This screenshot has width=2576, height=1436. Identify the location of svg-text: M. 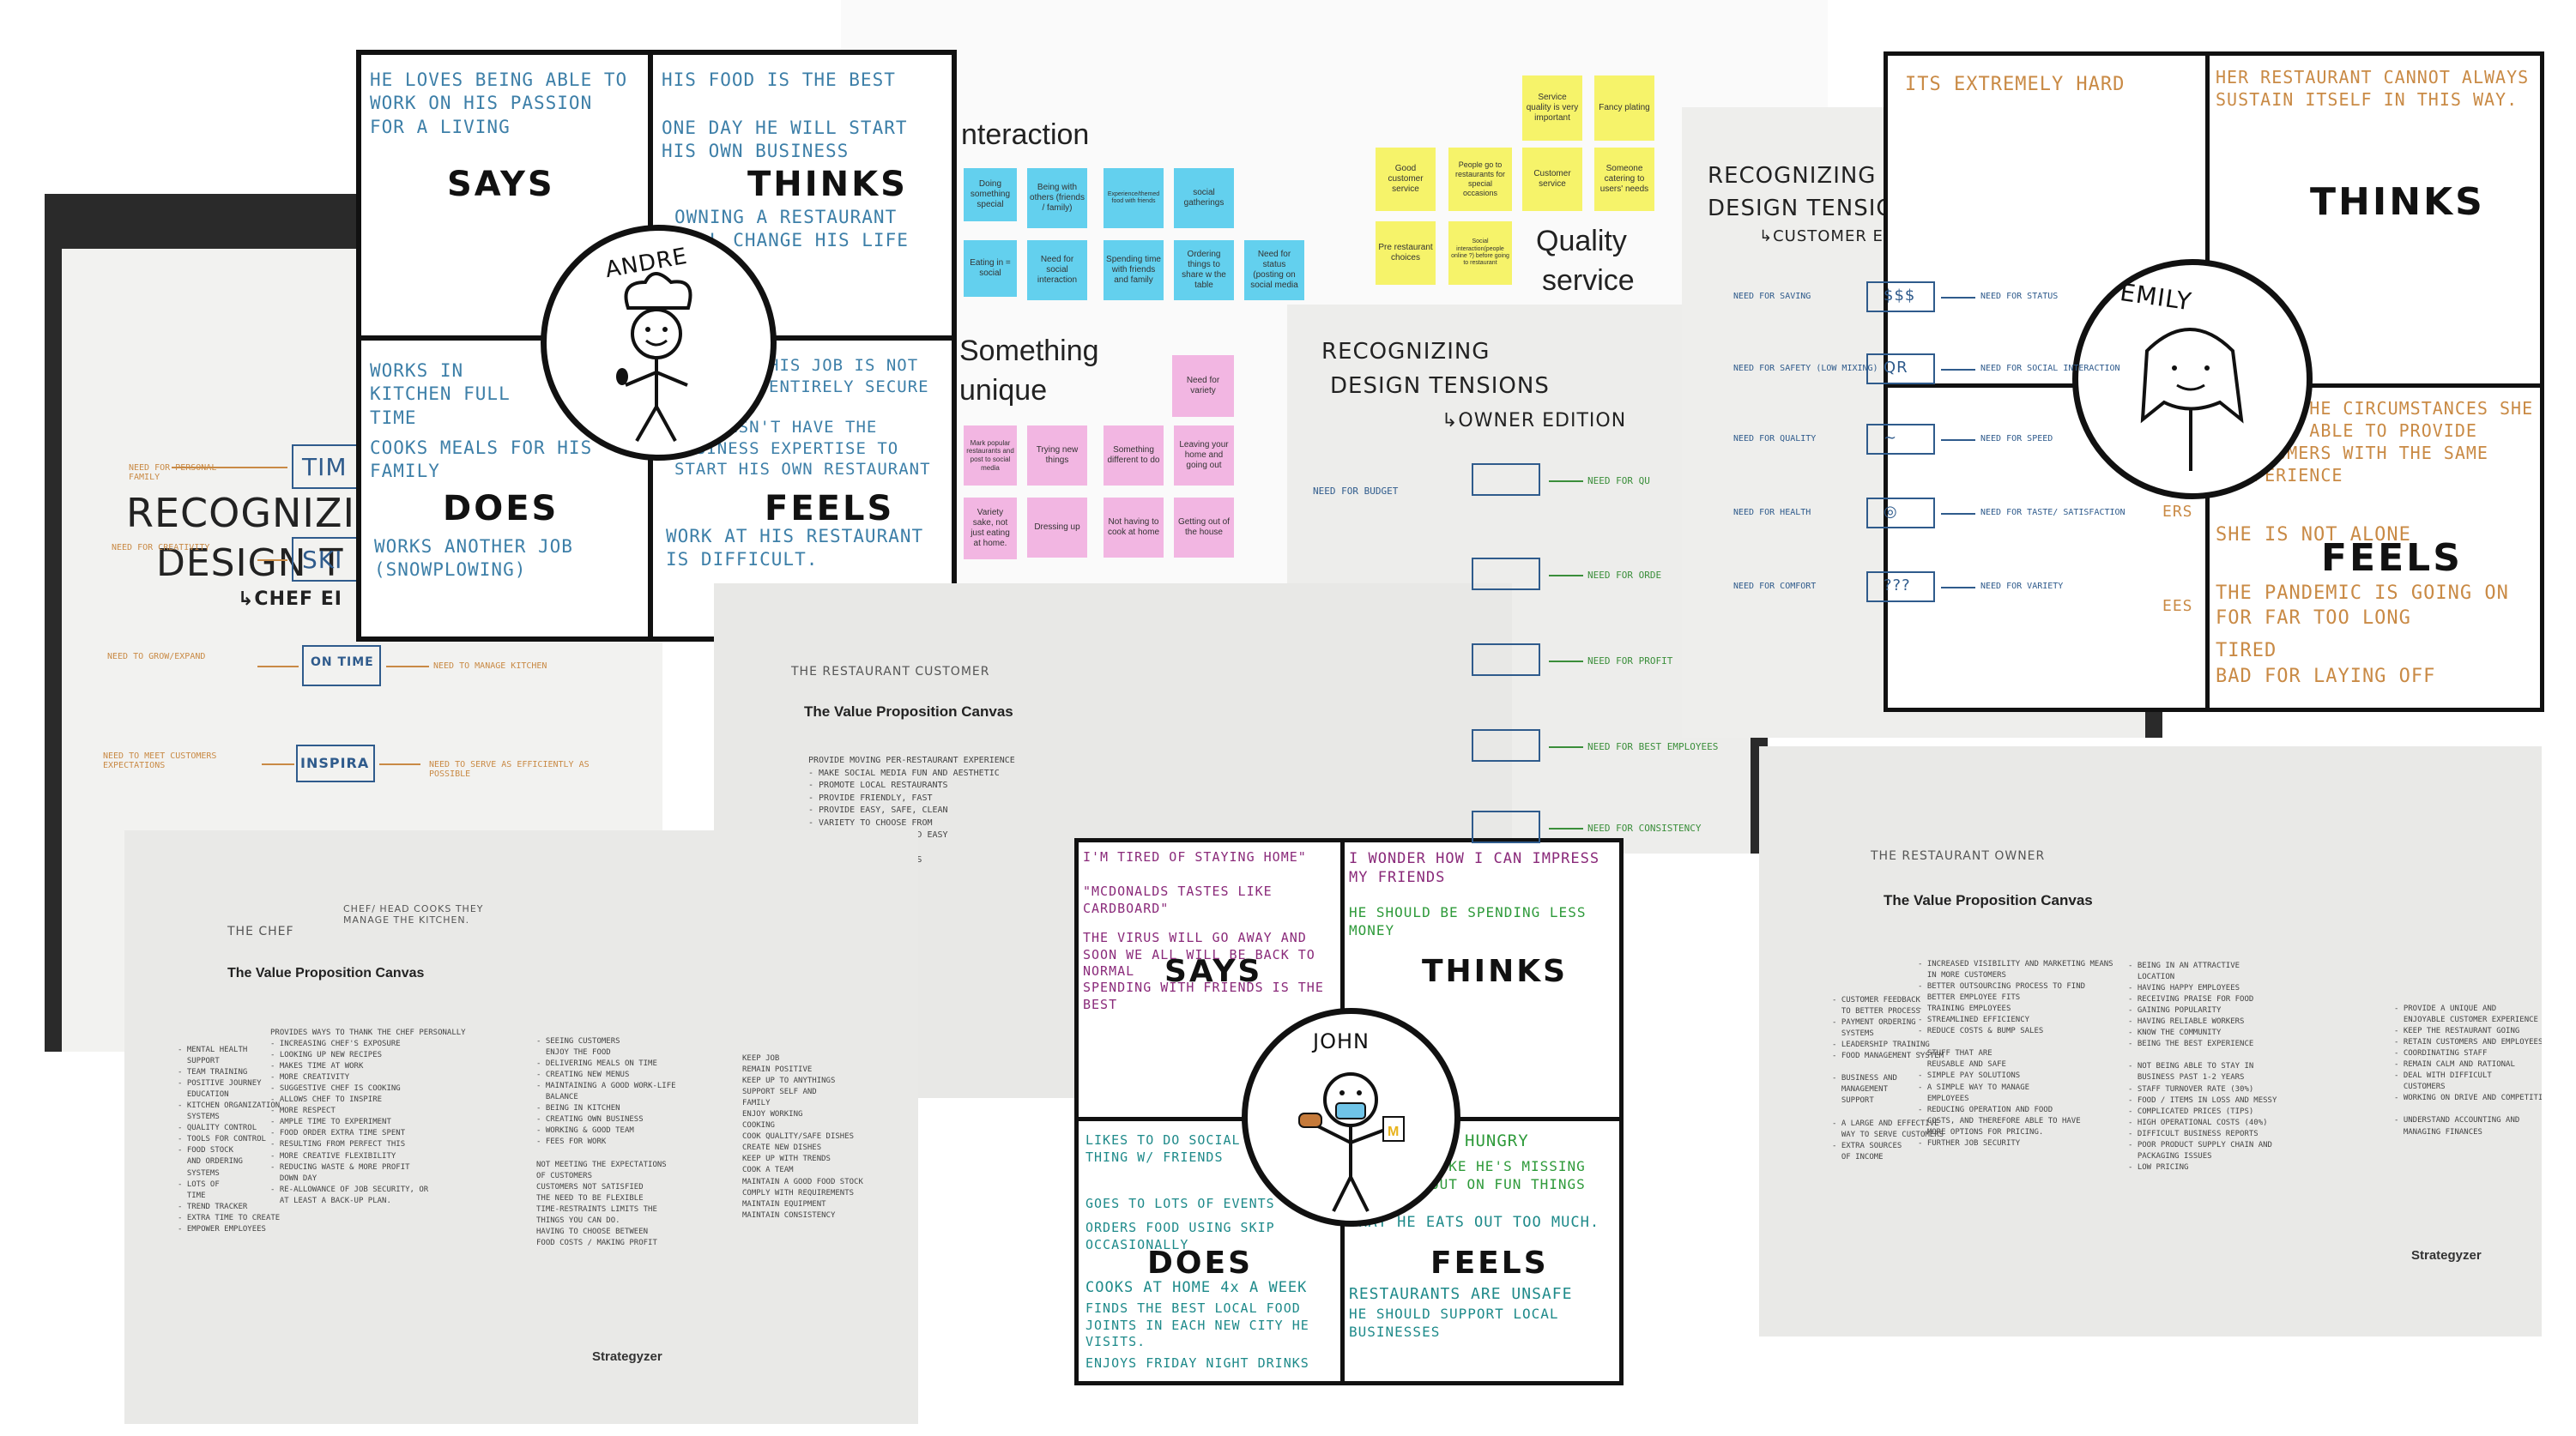
(1393, 1132).